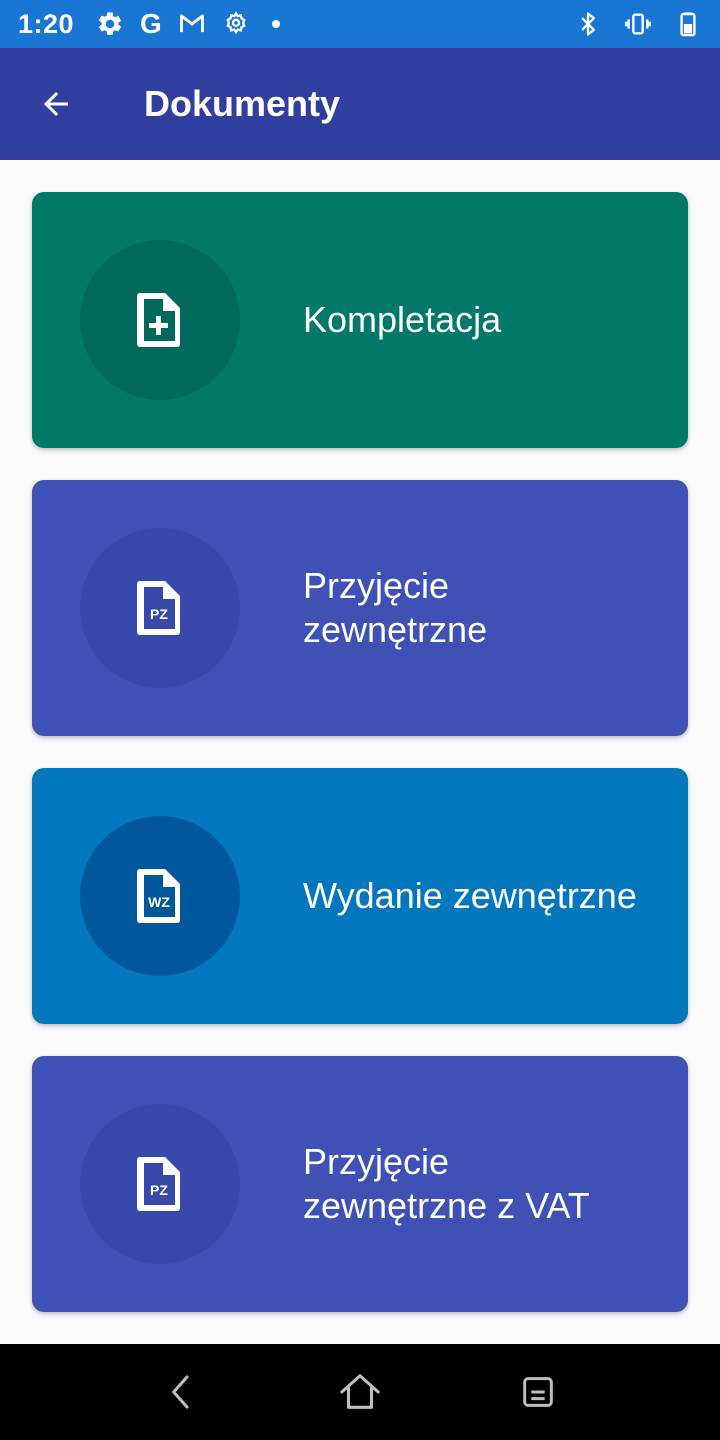 This screenshot has width=720, height=1440. I want to click on status-icons-right, so click(638, 24).